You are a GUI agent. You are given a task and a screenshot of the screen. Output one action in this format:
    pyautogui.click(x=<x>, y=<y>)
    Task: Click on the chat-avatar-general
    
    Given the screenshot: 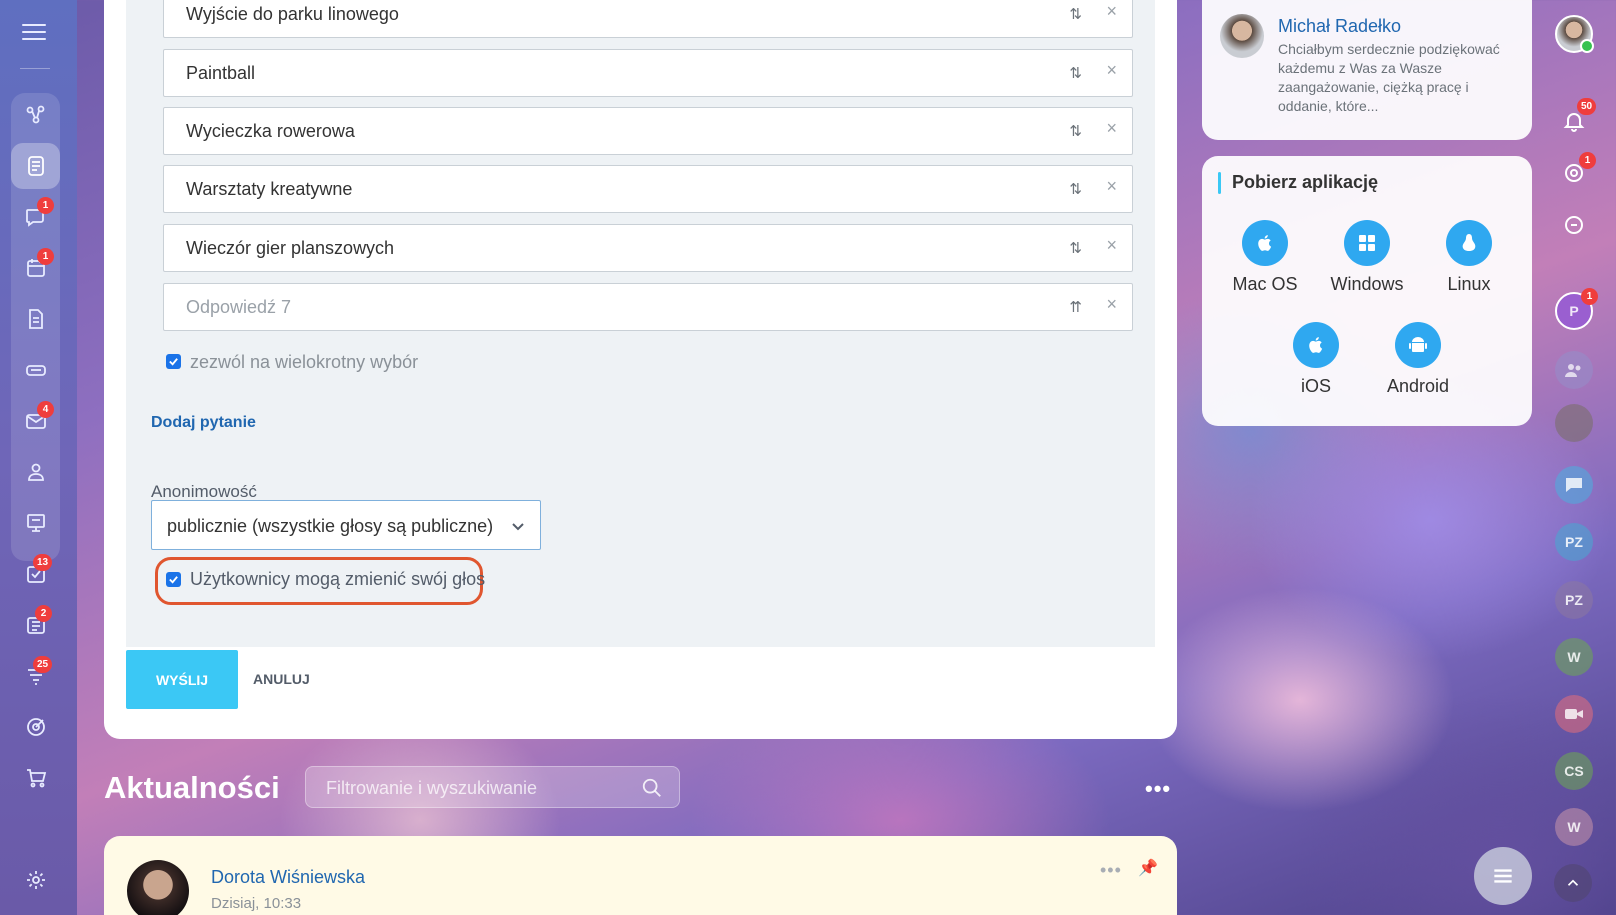 What is the action you would take?
    pyautogui.click(x=1574, y=485)
    